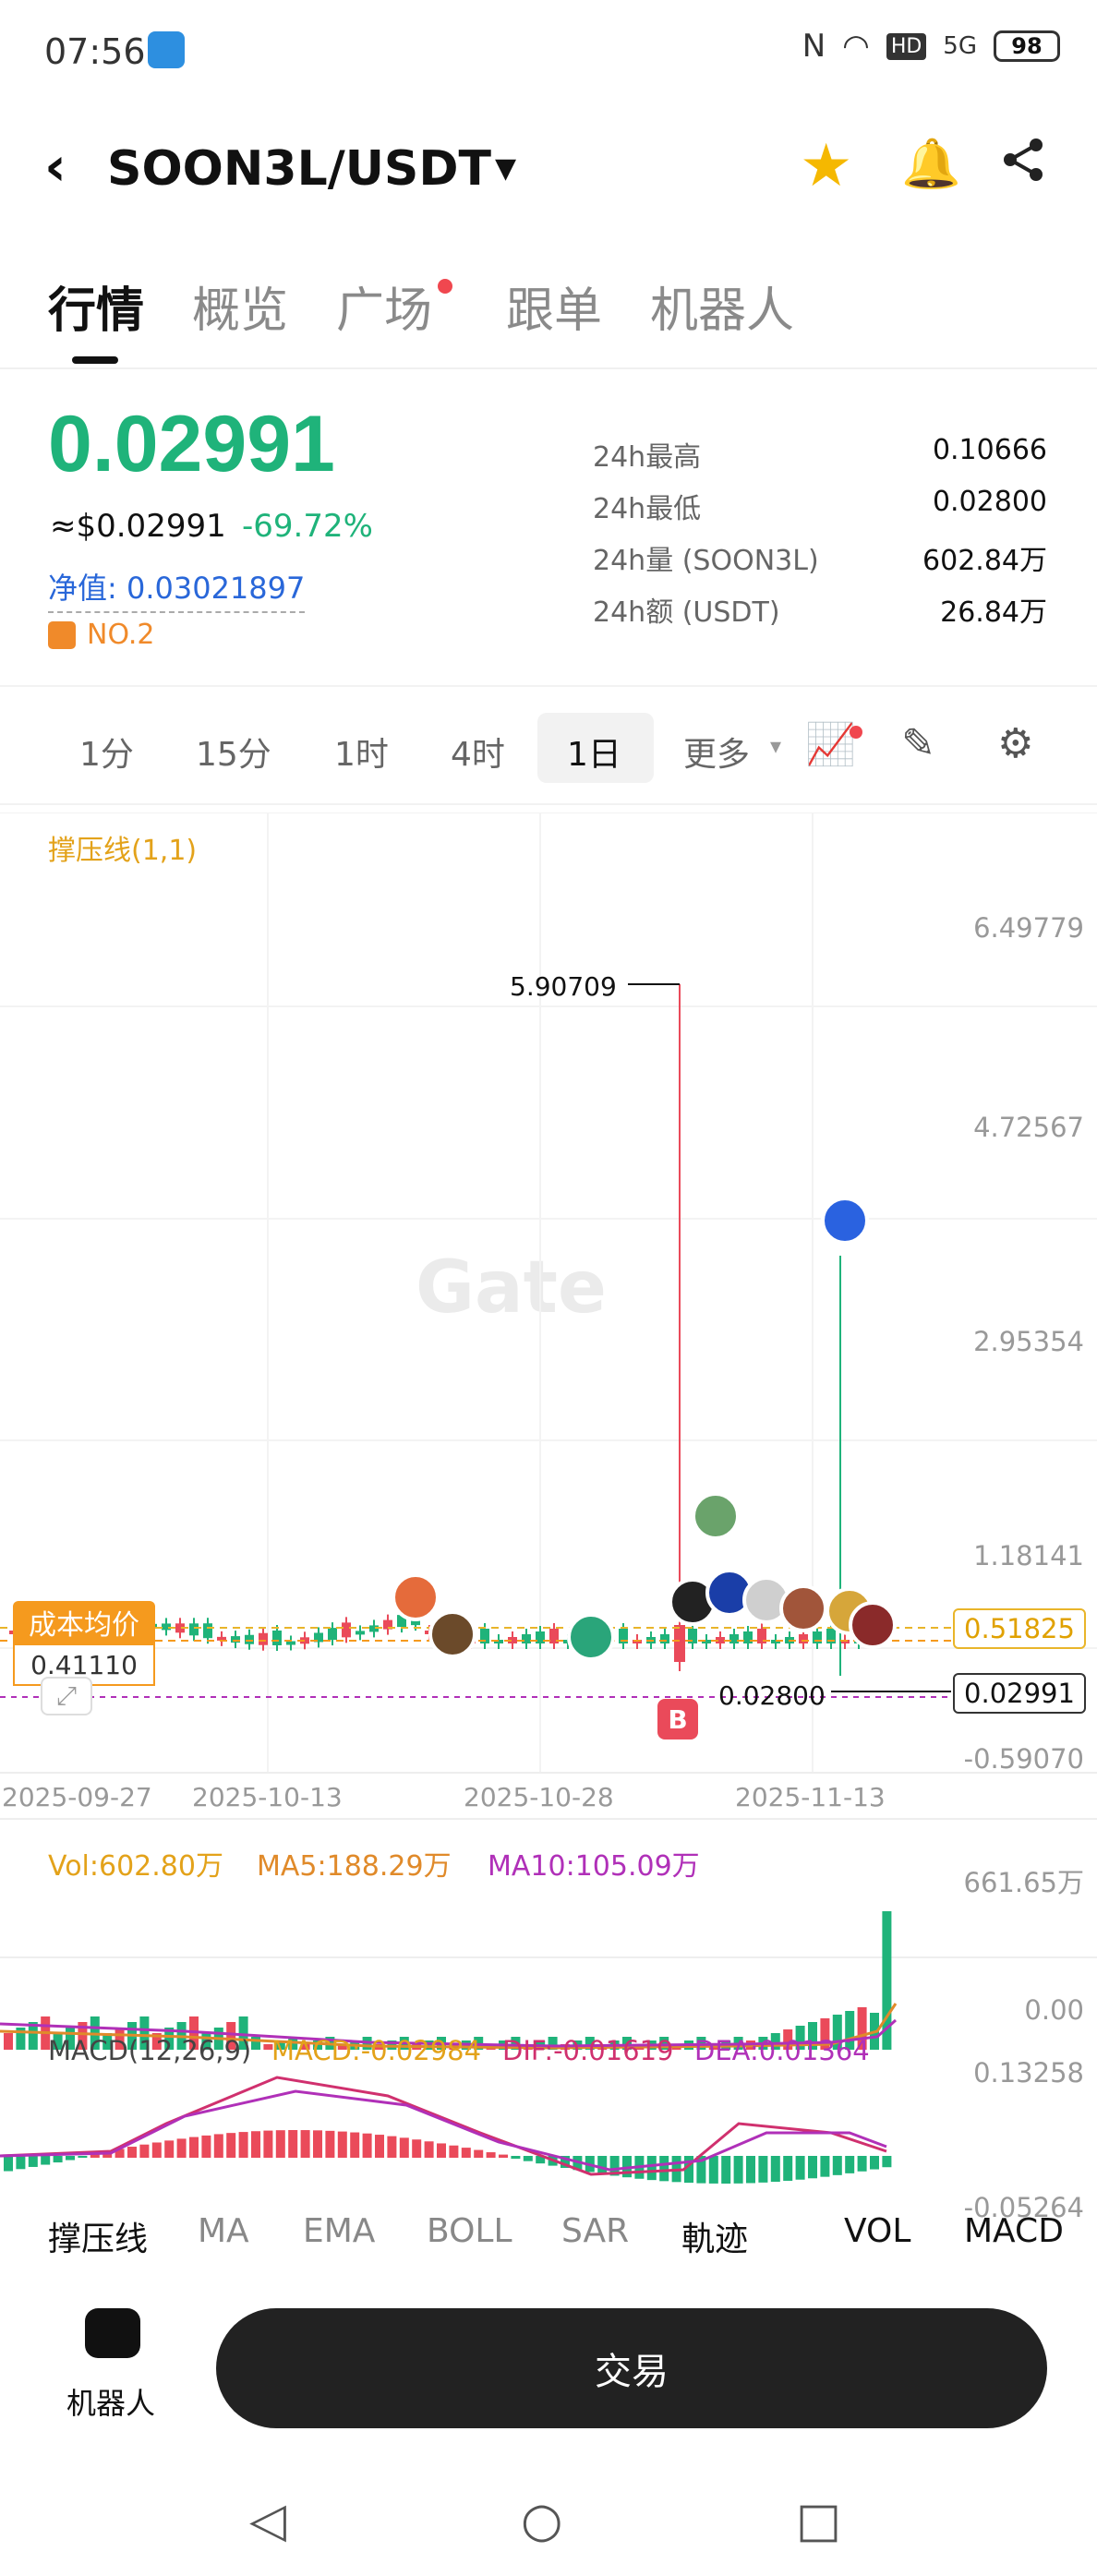  Describe the element at coordinates (136, 1866) in the screenshot. I see `vol-legend: Vol:602.80万` at that location.